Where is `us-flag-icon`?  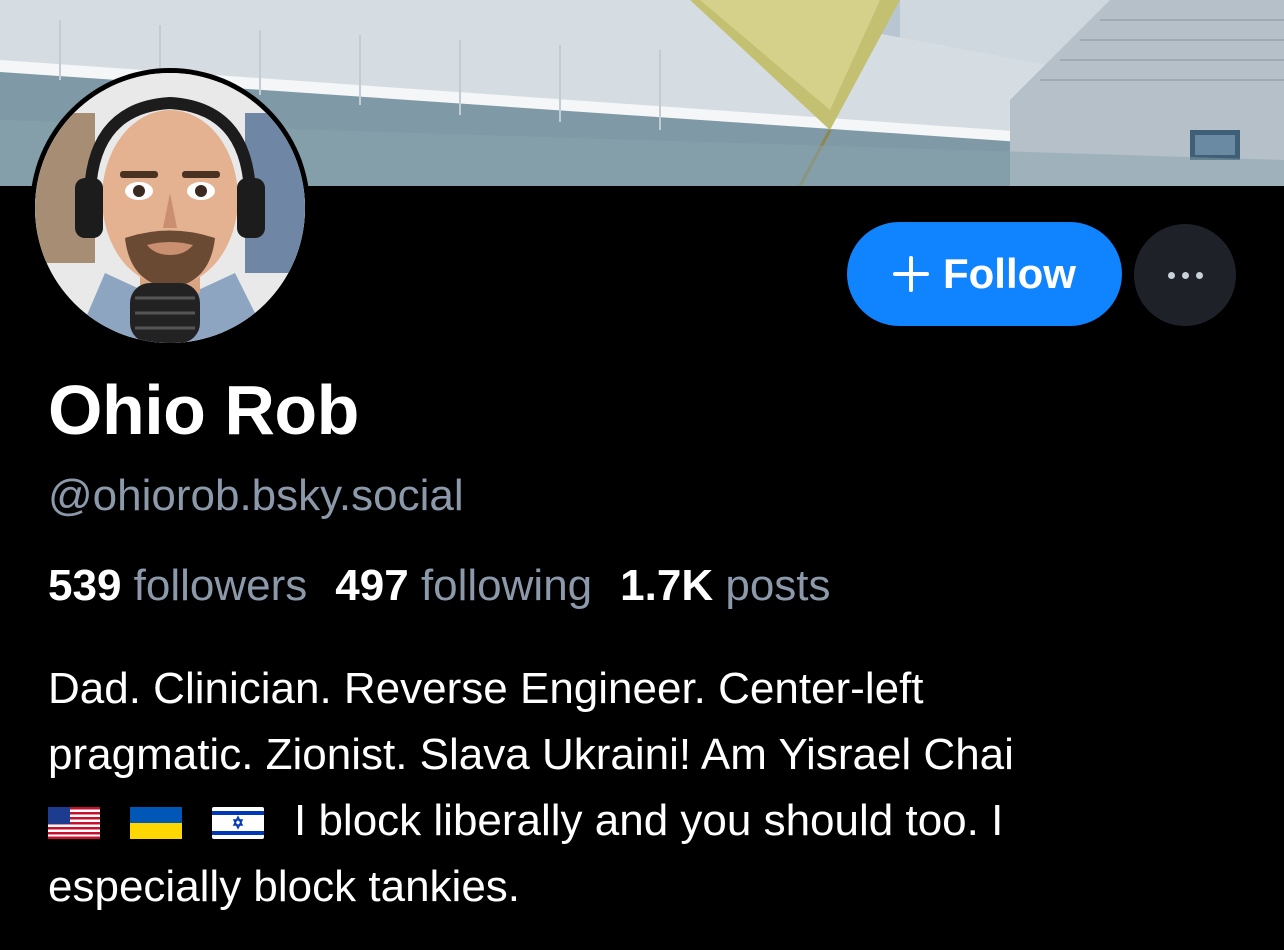 us-flag-icon is located at coordinates (74, 823).